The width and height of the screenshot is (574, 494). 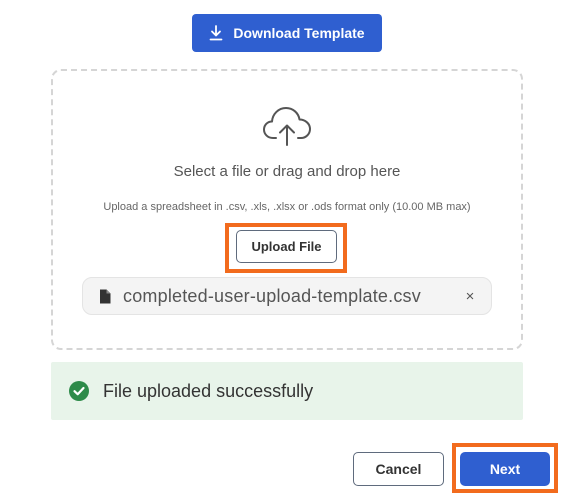 I want to click on upload-file-button: Upload File, so click(x=286, y=246).